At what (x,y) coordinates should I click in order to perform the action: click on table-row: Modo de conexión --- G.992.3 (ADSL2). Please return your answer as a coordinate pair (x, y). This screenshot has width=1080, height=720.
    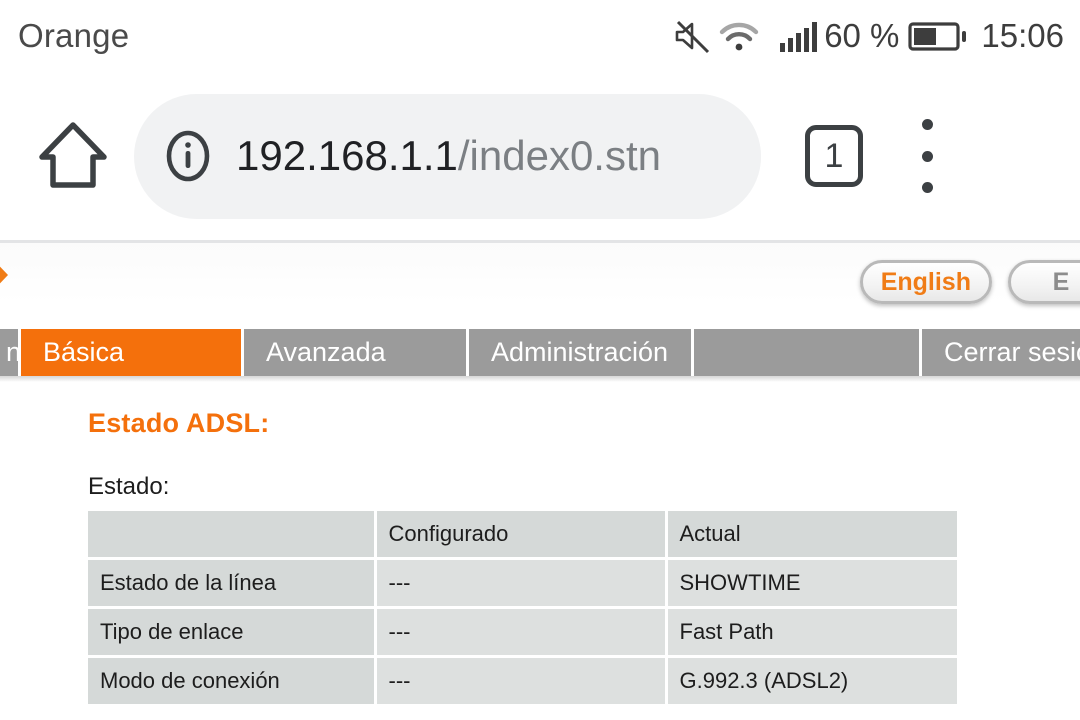
    Looking at the image, I should click on (524, 681).